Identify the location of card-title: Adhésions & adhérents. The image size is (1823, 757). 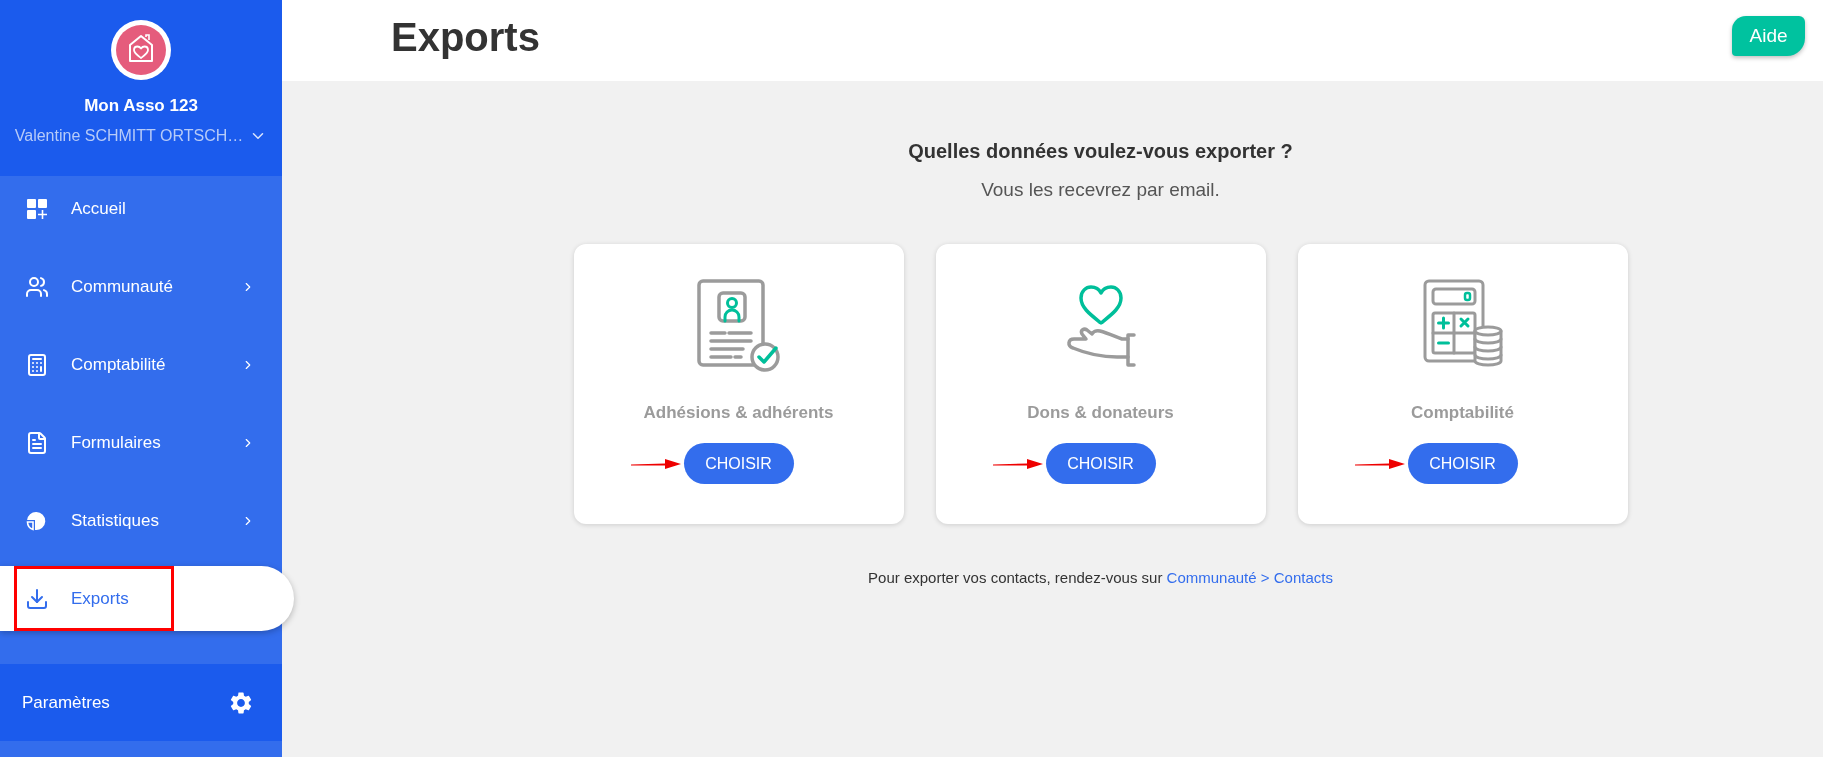
(738, 413).